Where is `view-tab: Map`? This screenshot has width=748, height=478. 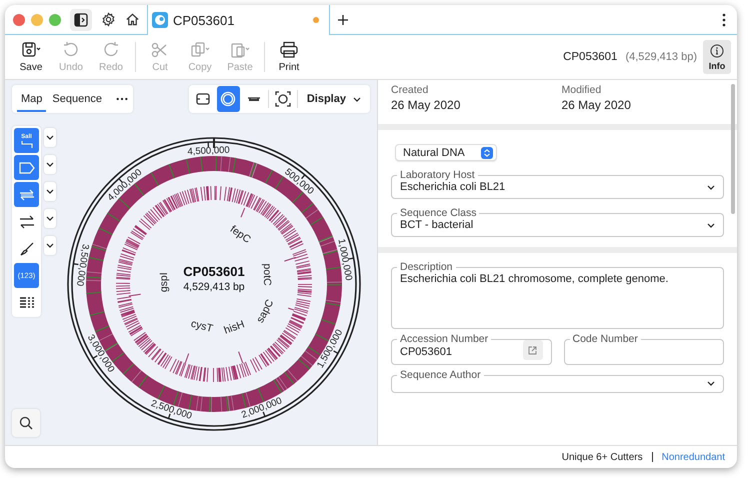
view-tab: Map is located at coordinates (31, 99).